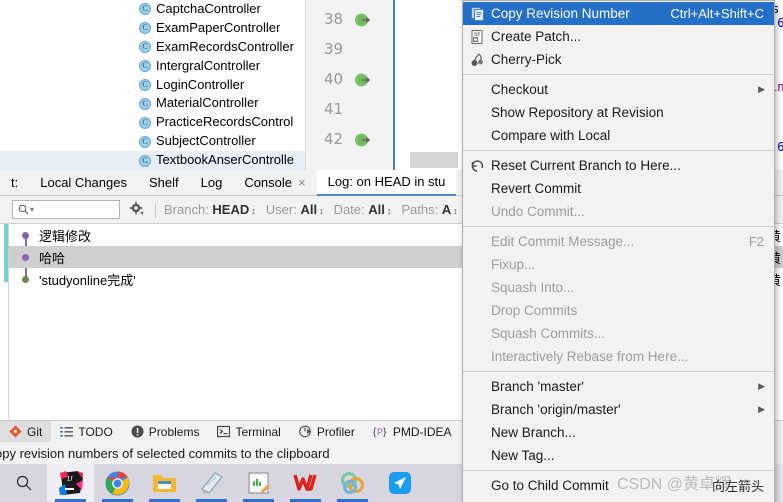 Image resolution: width=783 pixels, height=502 pixels. Describe the element at coordinates (618, 188) in the screenshot. I see `menu-item-revert-commit: Revert Commit` at that location.